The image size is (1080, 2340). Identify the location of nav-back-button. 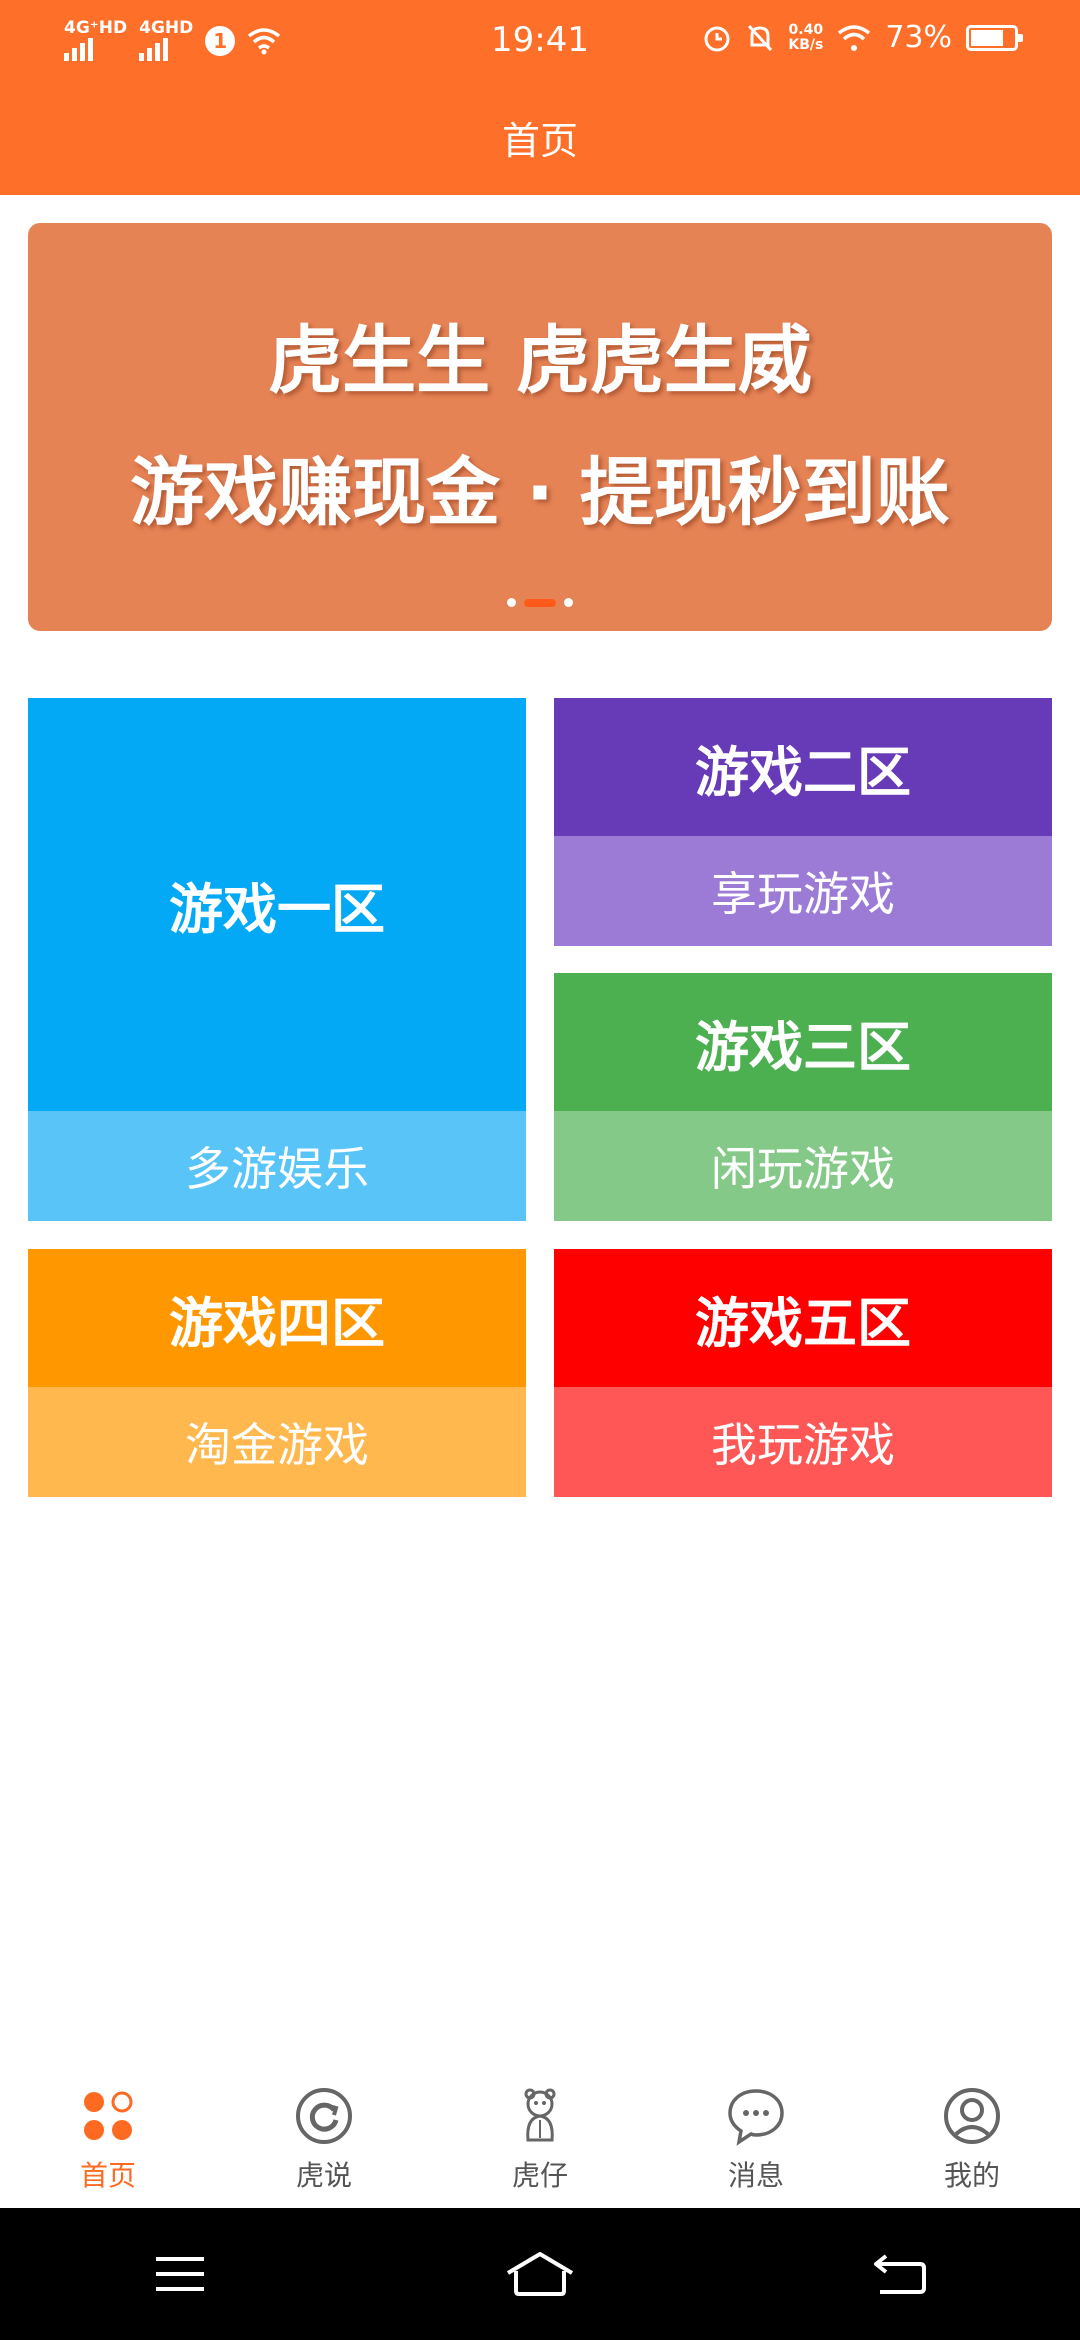
(900, 2274).